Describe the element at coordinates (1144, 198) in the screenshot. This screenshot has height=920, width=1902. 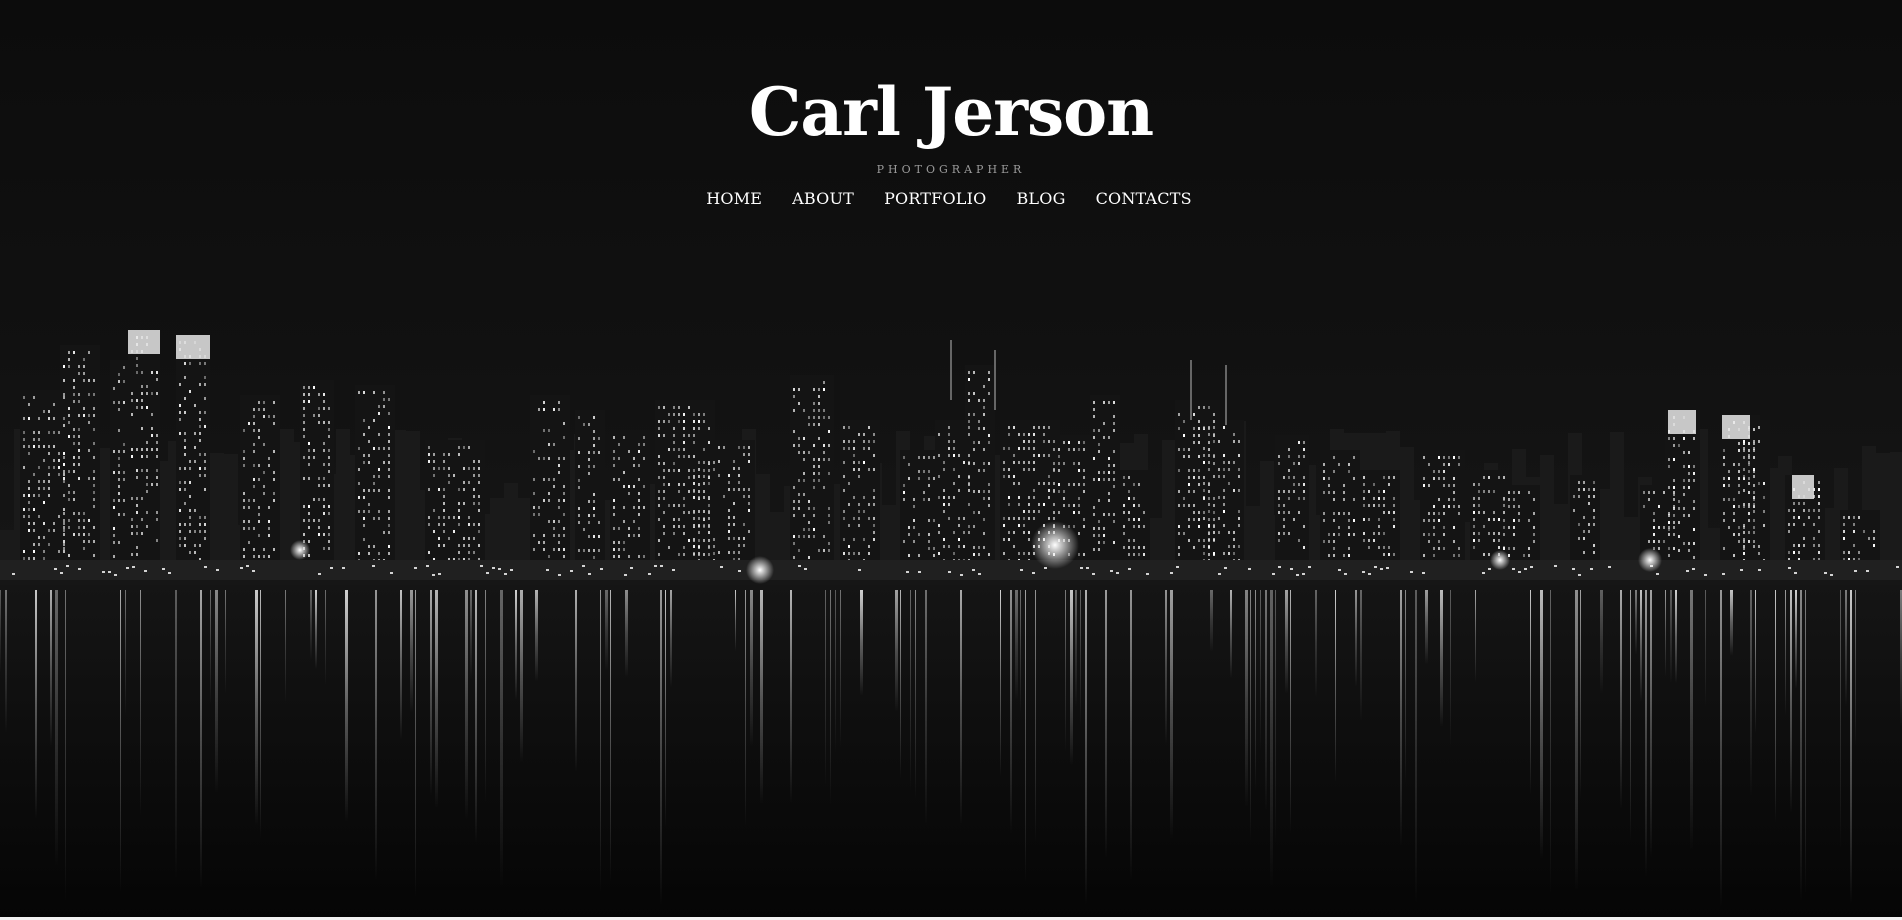
I see `nav-item-contacts: CONTACTS` at that location.